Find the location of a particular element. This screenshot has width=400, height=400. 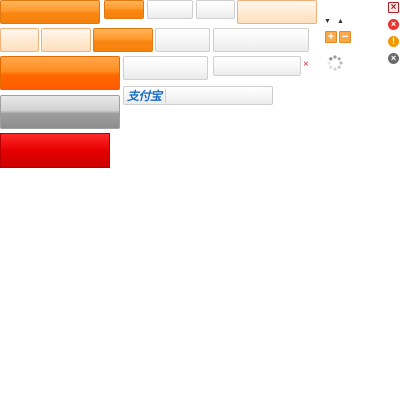

loading-spinner-icon is located at coordinates (335, 63).